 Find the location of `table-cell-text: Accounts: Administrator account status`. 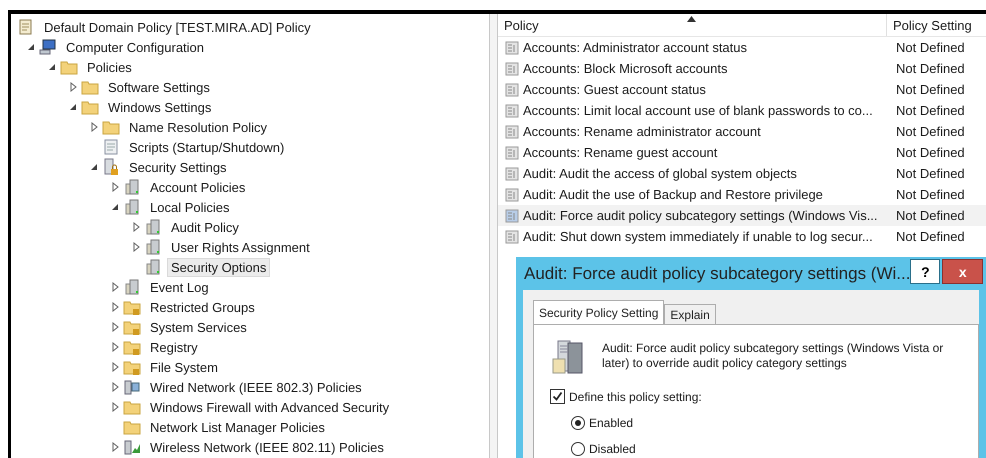

table-cell-text: Accounts: Administrator account status is located at coordinates (635, 47).